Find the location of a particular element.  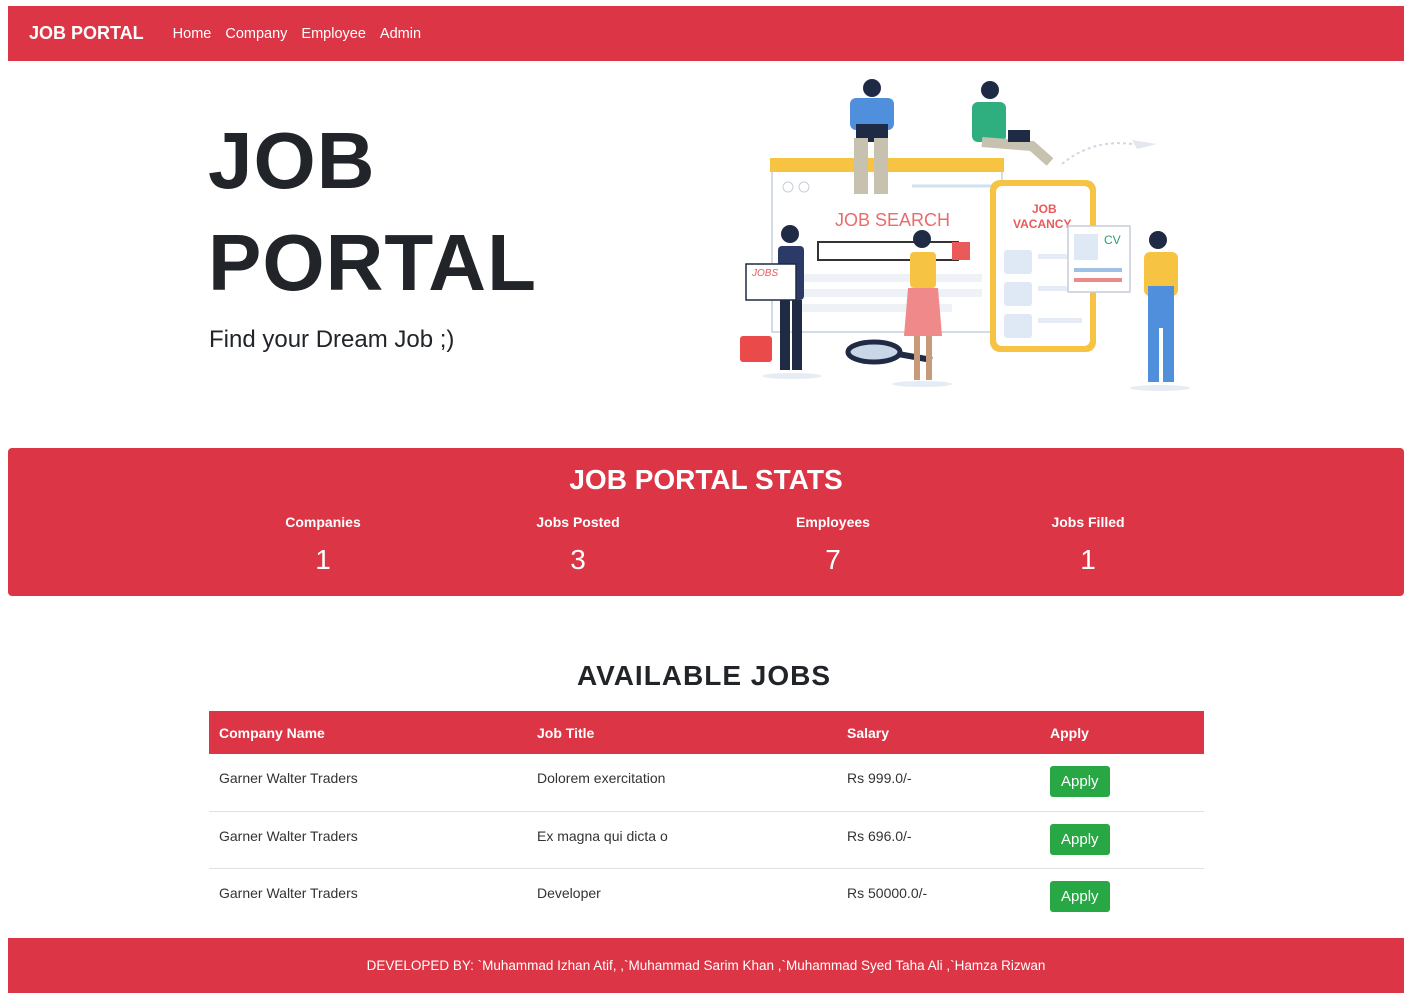

nav-link-employee: Employee is located at coordinates (333, 34).